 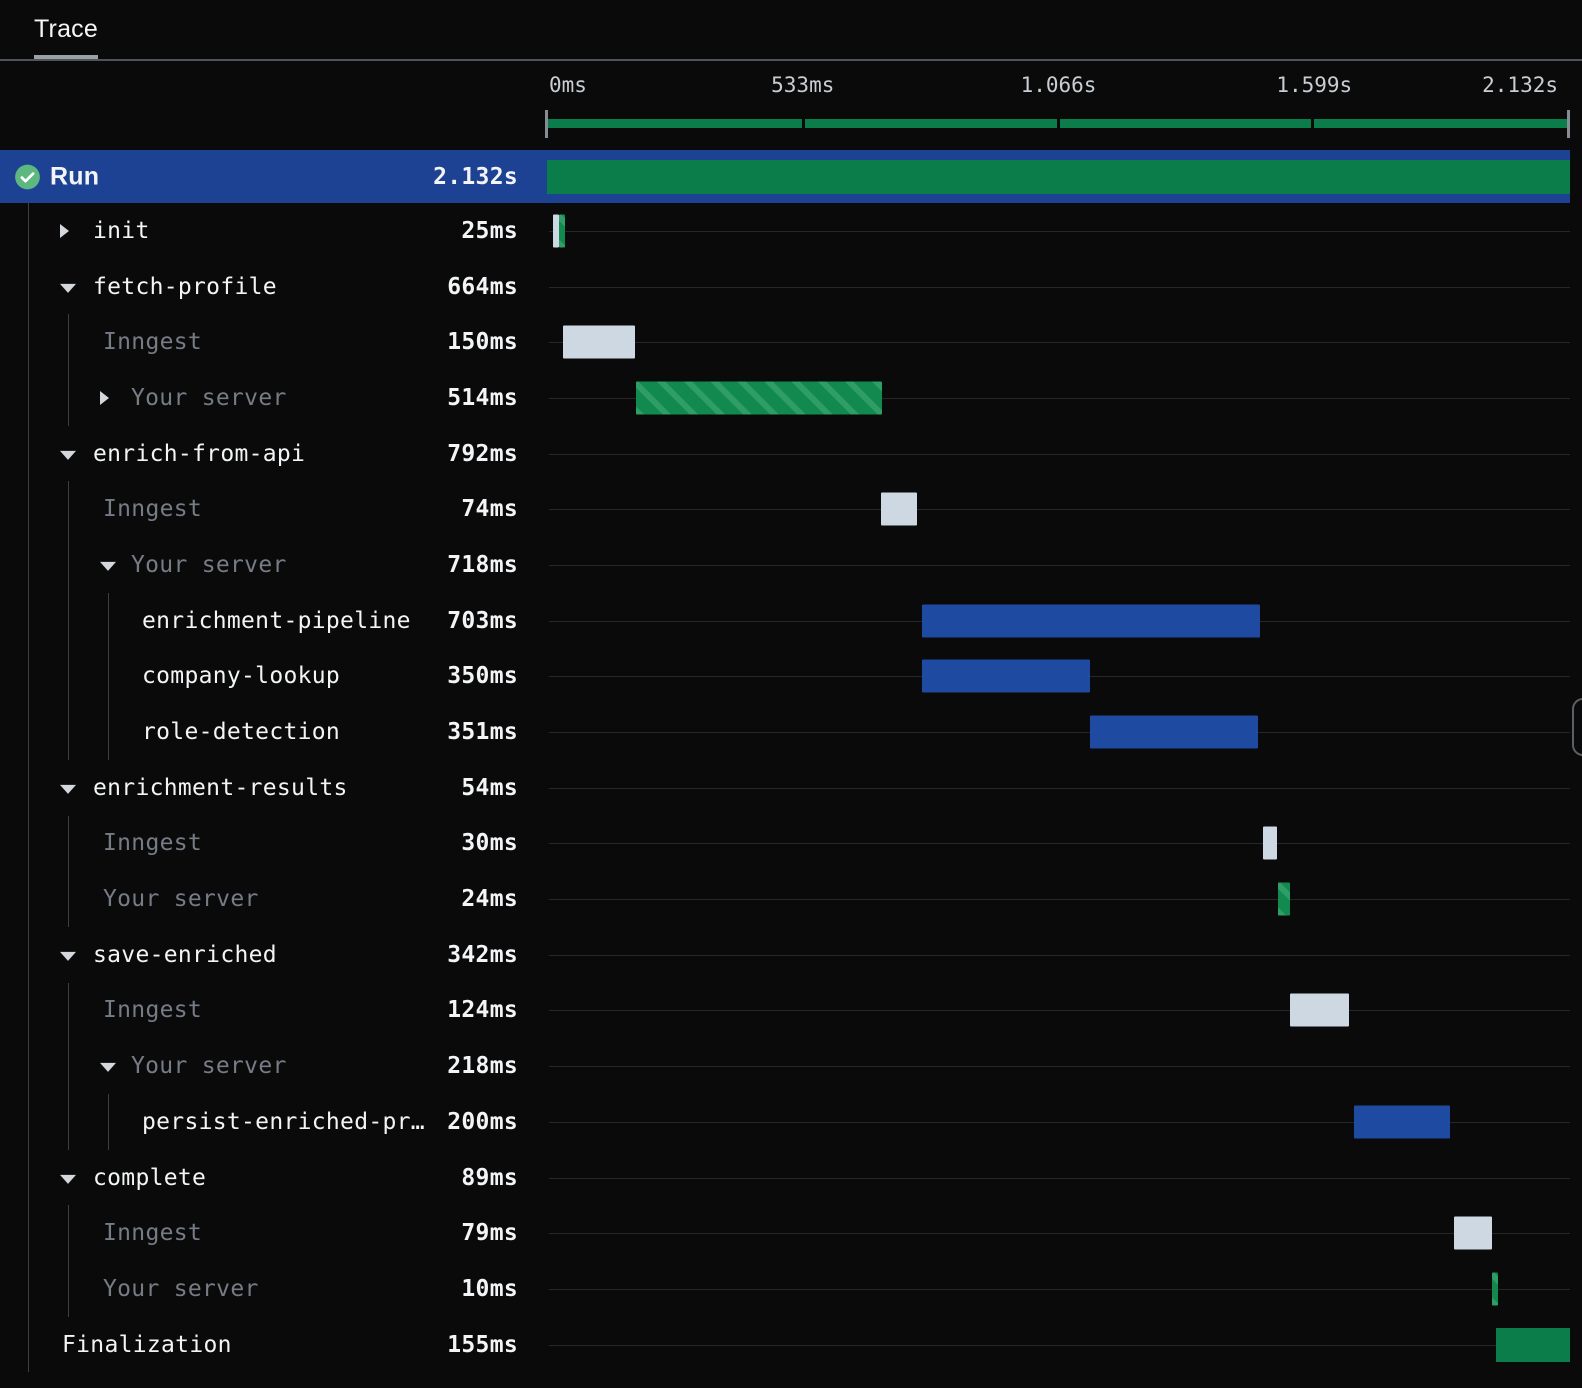 I want to click on row-label-panel: fetch-profile 664ms, so click(x=273, y=286).